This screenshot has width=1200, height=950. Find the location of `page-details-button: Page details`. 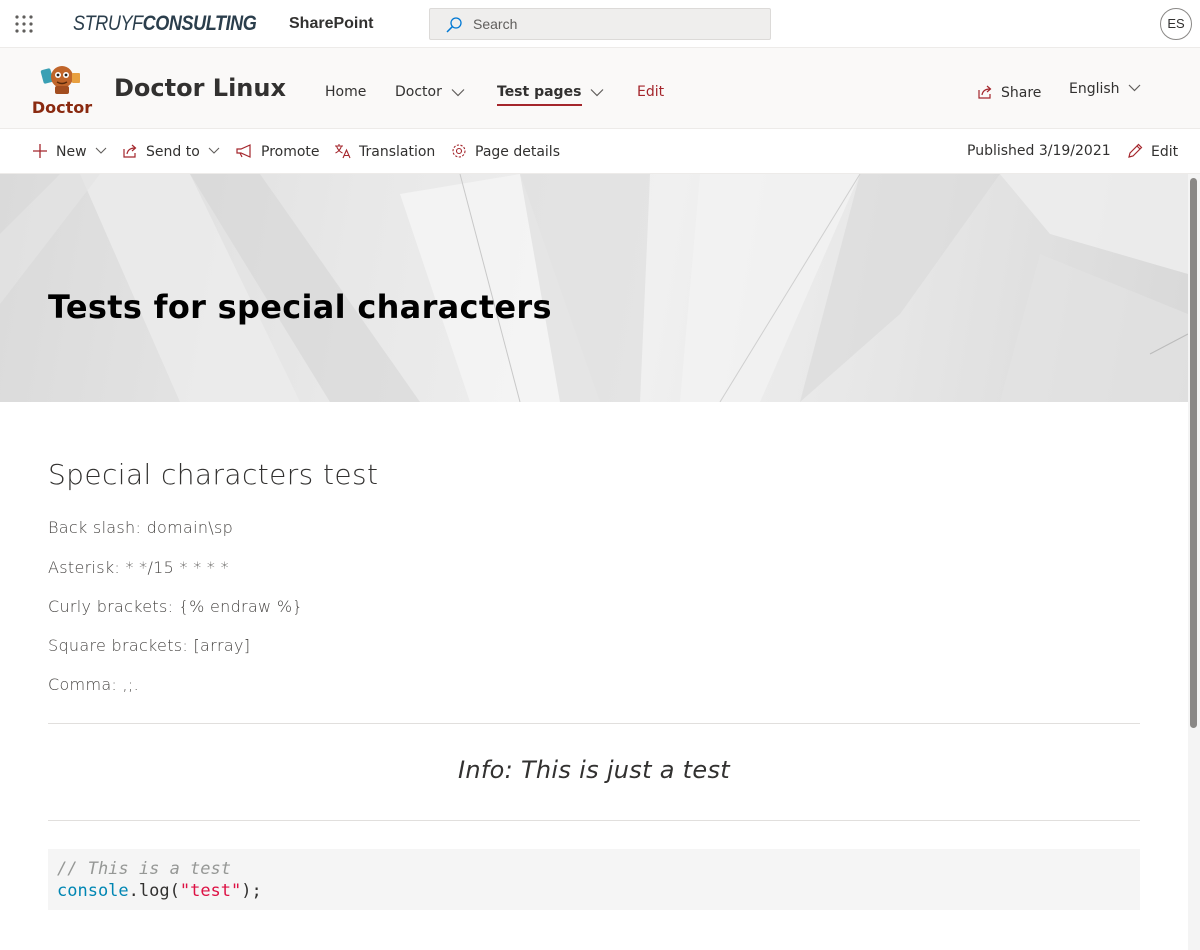

page-details-button: Page details is located at coordinates (505, 151).